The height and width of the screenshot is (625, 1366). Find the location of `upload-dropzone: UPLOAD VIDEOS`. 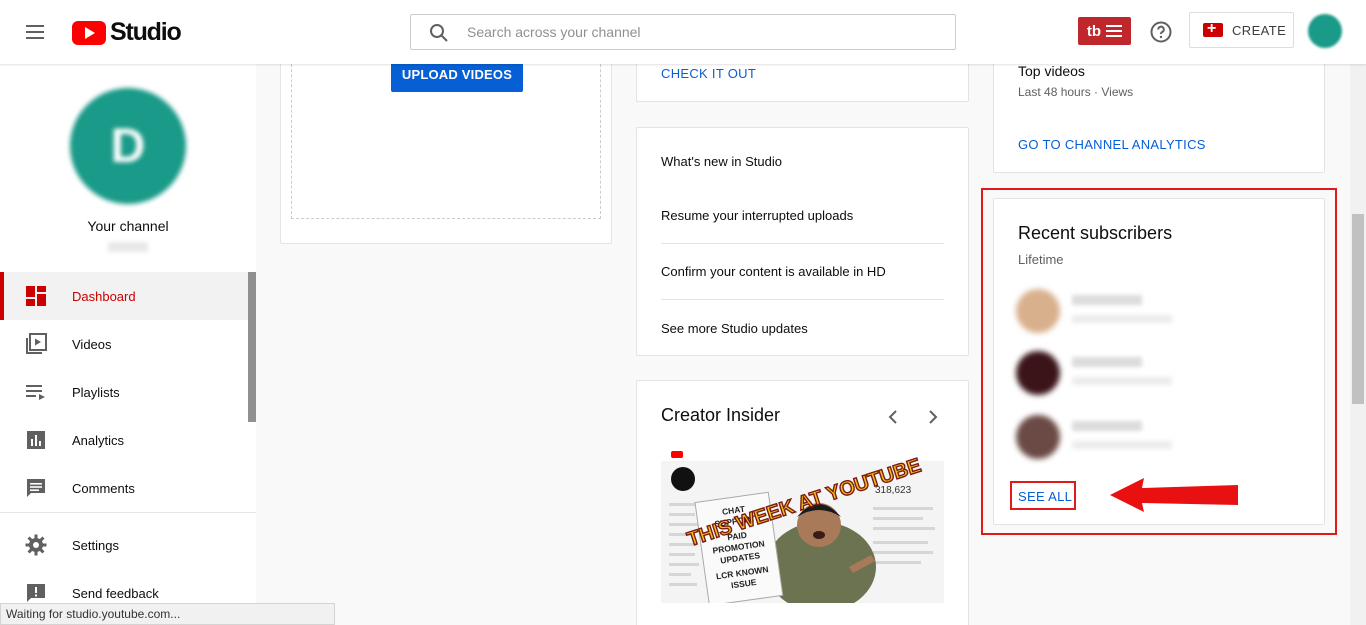

upload-dropzone: UPLOAD VIDEOS is located at coordinates (446, 134).